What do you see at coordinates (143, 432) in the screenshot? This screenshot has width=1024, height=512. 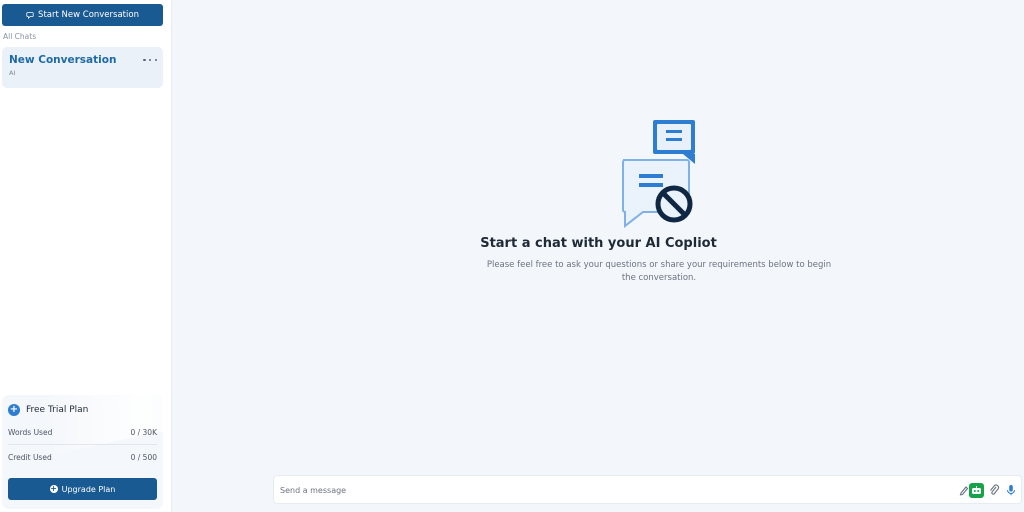 I see `words-used-value: 0 / 30K` at bounding box center [143, 432].